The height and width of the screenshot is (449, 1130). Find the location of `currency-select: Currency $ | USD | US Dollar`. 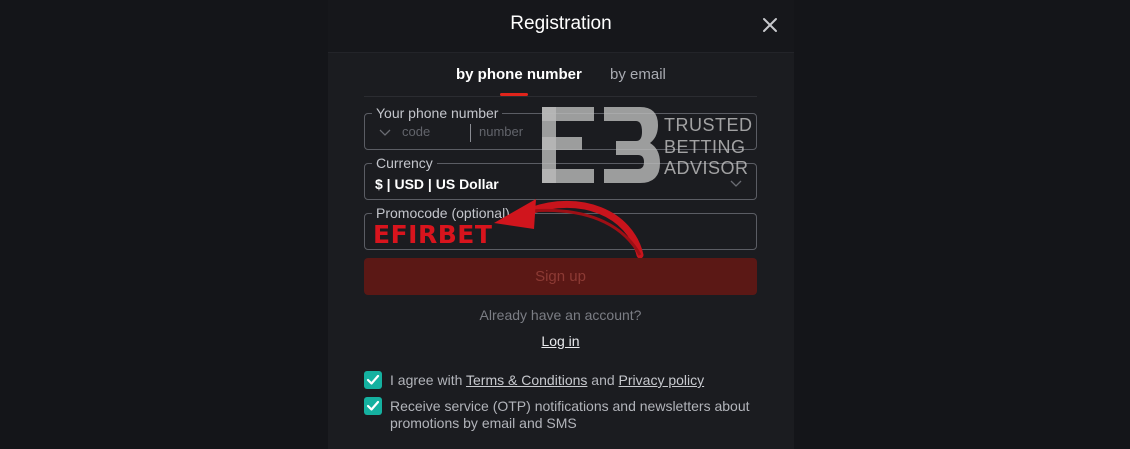

currency-select: Currency $ | USD | US Dollar is located at coordinates (560, 177).